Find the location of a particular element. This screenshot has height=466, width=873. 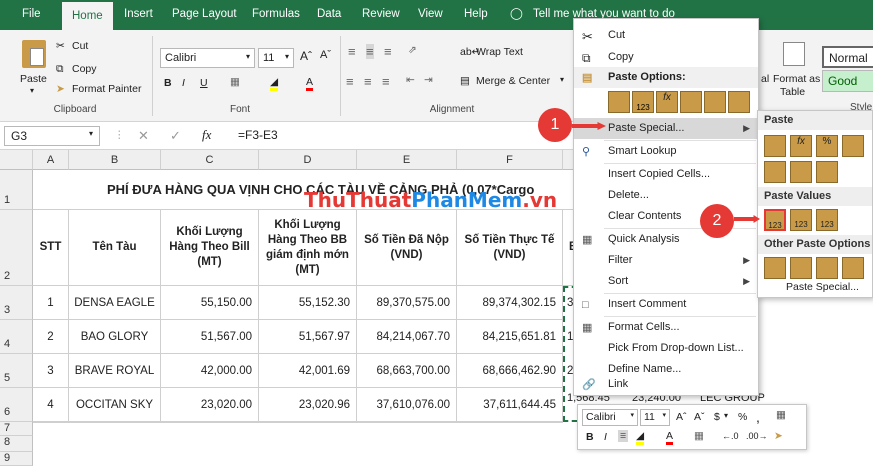

format-painter-button: Format Painter is located at coordinates (106, 89).